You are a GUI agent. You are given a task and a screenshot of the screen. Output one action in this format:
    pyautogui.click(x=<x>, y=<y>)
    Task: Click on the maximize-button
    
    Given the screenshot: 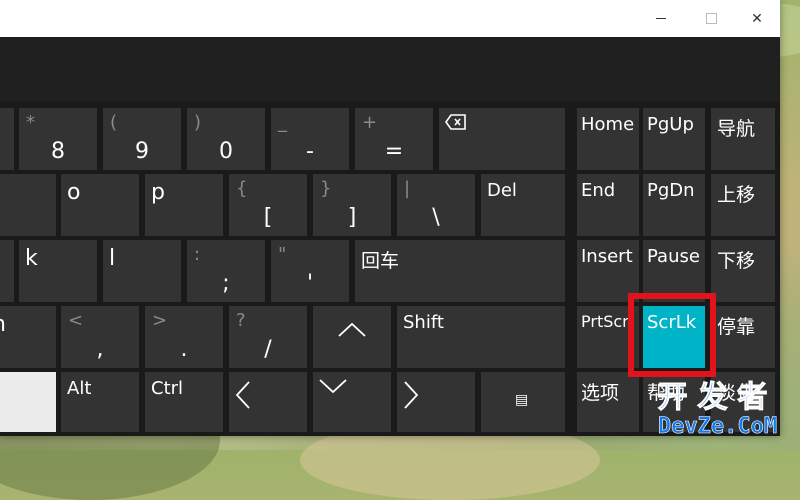 What is the action you would take?
    pyautogui.click(x=711, y=18)
    